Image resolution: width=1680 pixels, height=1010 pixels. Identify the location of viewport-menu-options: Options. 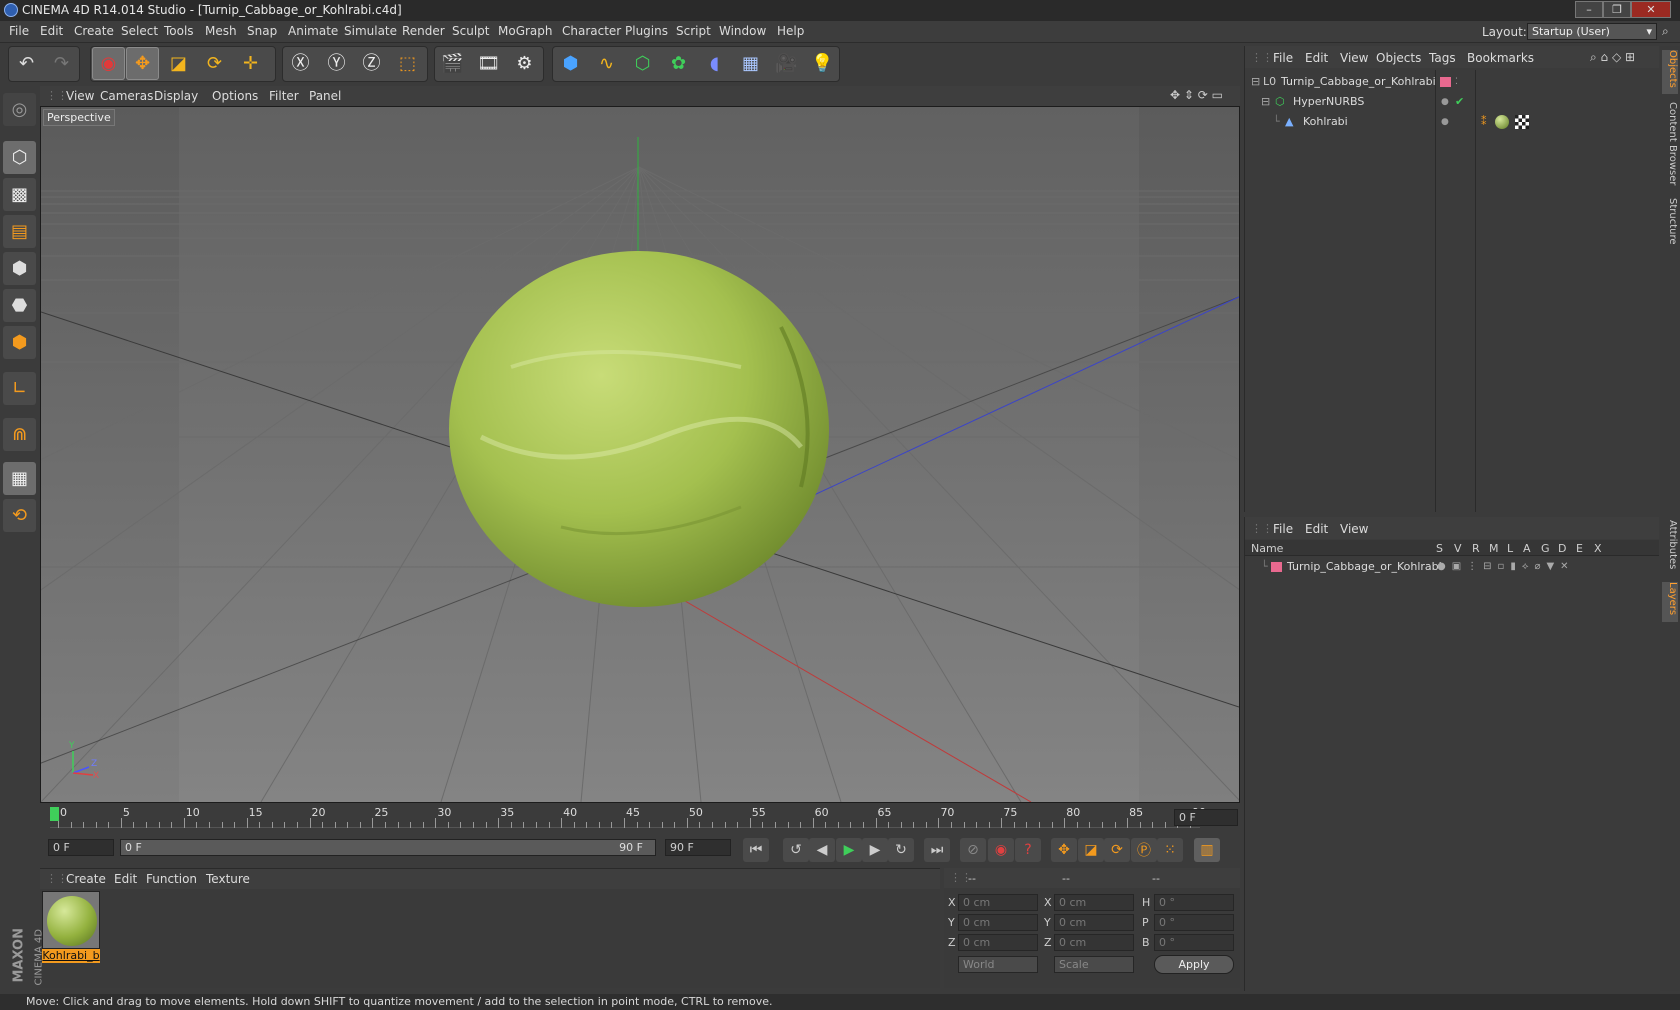
(235, 96).